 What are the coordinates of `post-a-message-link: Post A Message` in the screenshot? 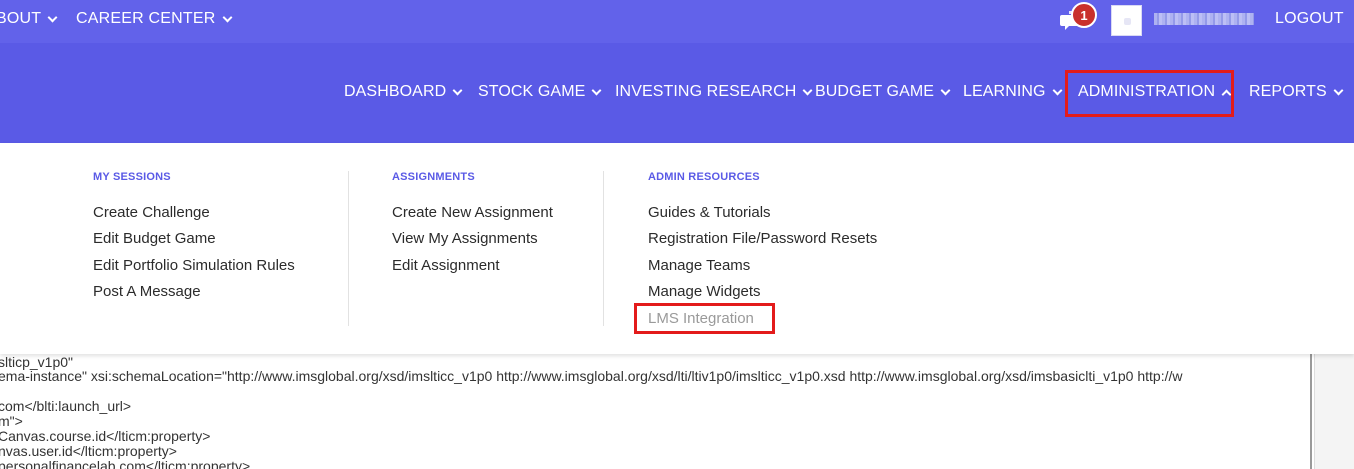 It's located at (147, 291).